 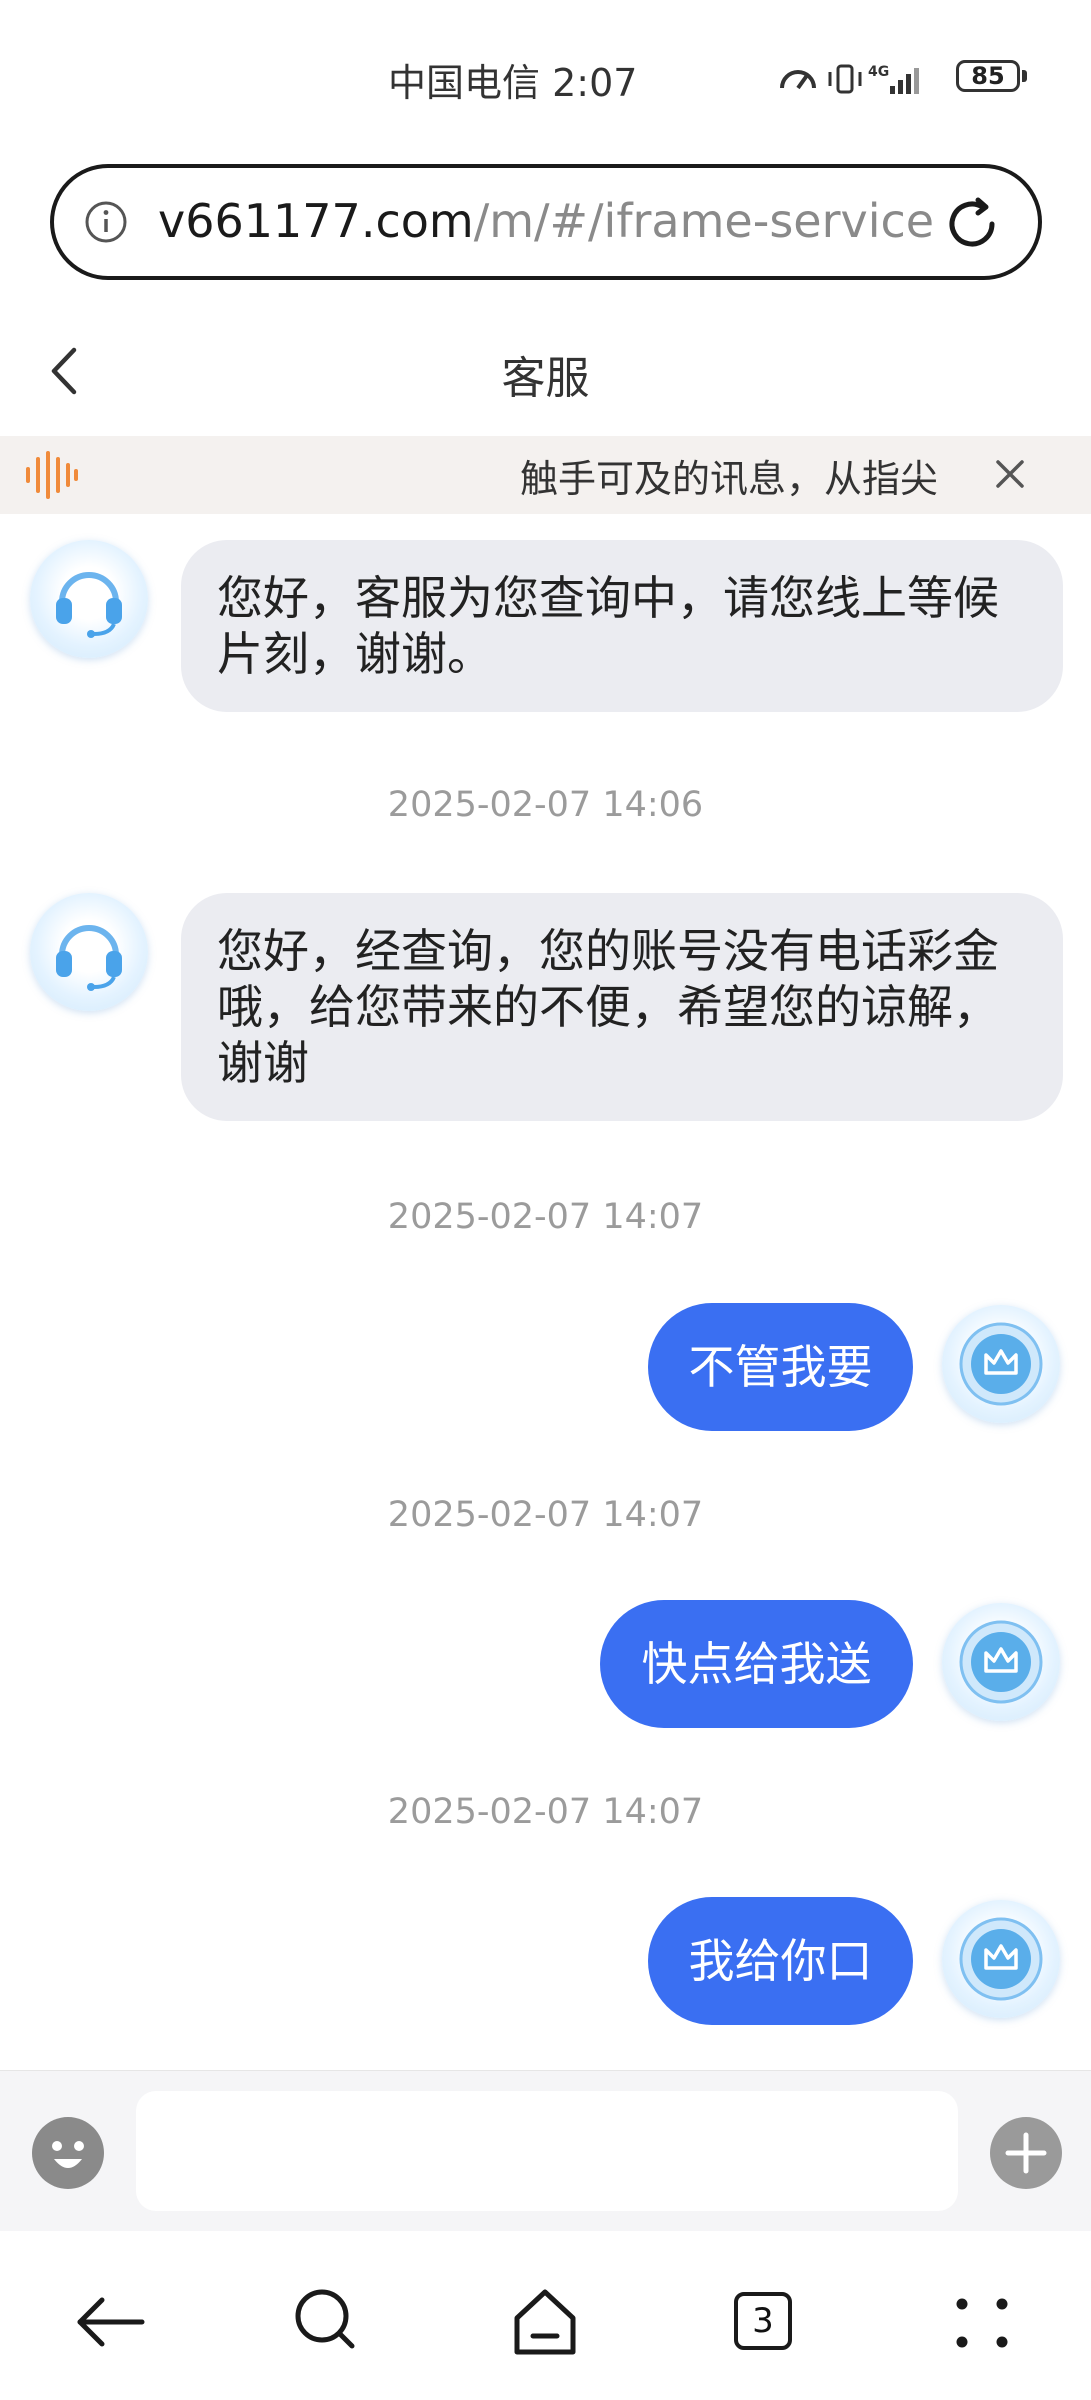 I want to click on user-message: 不管我要, so click(x=780, y=1367).